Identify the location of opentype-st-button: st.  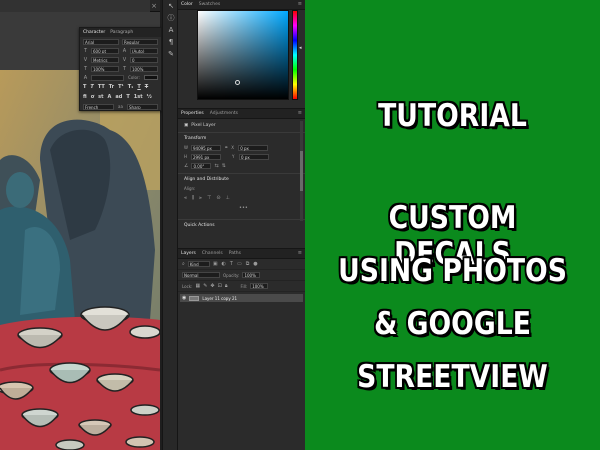
(100, 97).